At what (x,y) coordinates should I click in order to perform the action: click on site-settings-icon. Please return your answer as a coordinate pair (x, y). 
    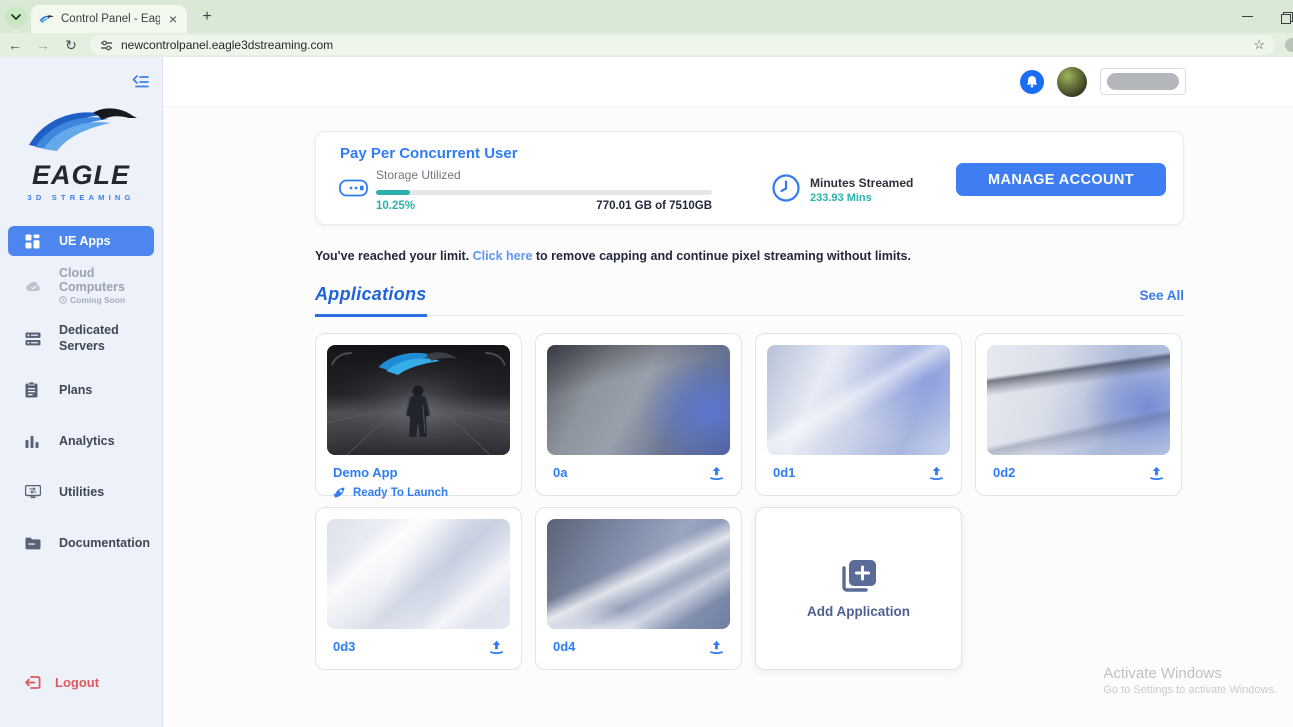
    Looking at the image, I should click on (106, 45).